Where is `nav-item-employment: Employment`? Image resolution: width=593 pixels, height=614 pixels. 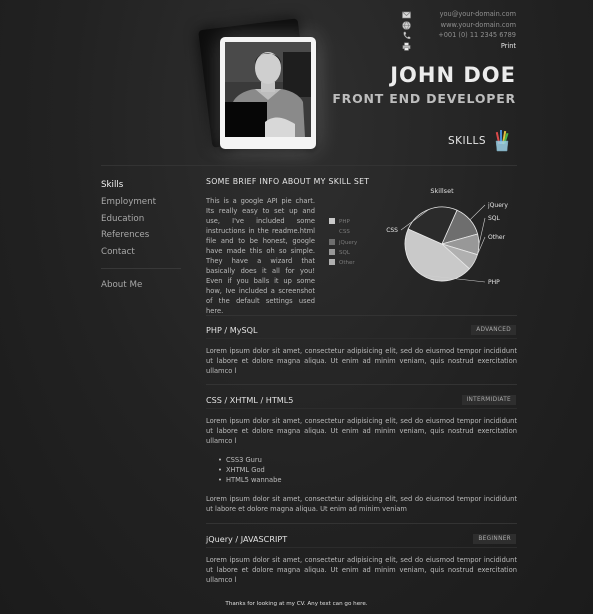
nav-item-employment: Employment is located at coordinates (141, 202).